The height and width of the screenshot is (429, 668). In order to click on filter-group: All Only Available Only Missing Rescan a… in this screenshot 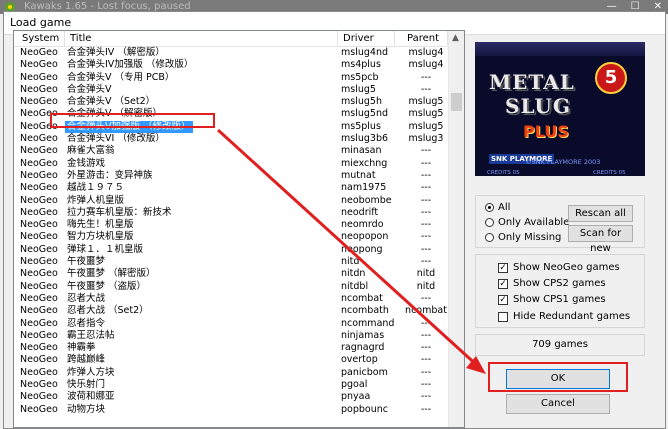, I will do `click(560, 224)`.